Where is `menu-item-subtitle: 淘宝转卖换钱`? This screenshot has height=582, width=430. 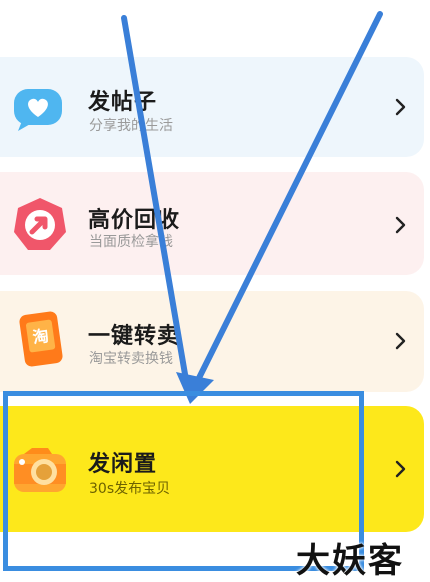 menu-item-subtitle: 淘宝转卖换钱 is located at coordinates (131, 359).